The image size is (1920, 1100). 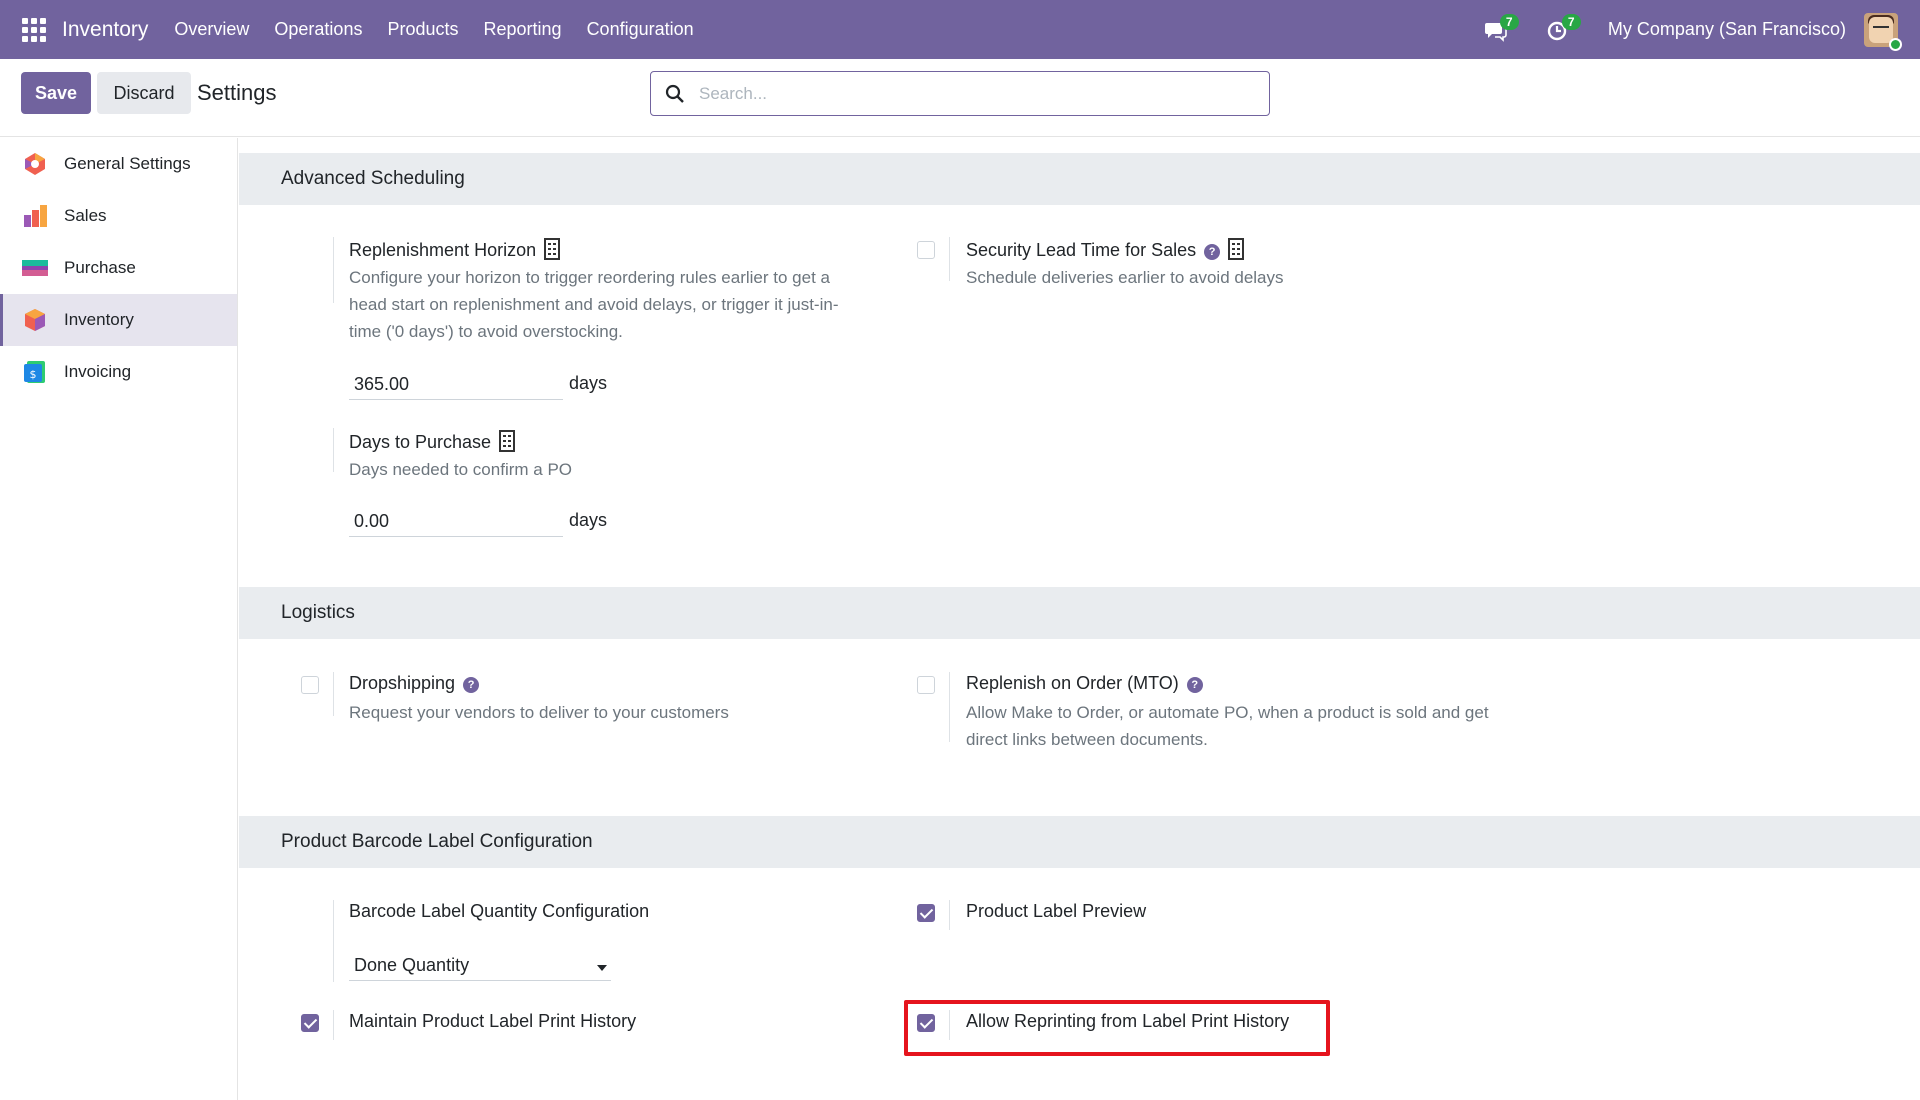 I want to click on discard-button: Discard, so click(x=144, y=93).